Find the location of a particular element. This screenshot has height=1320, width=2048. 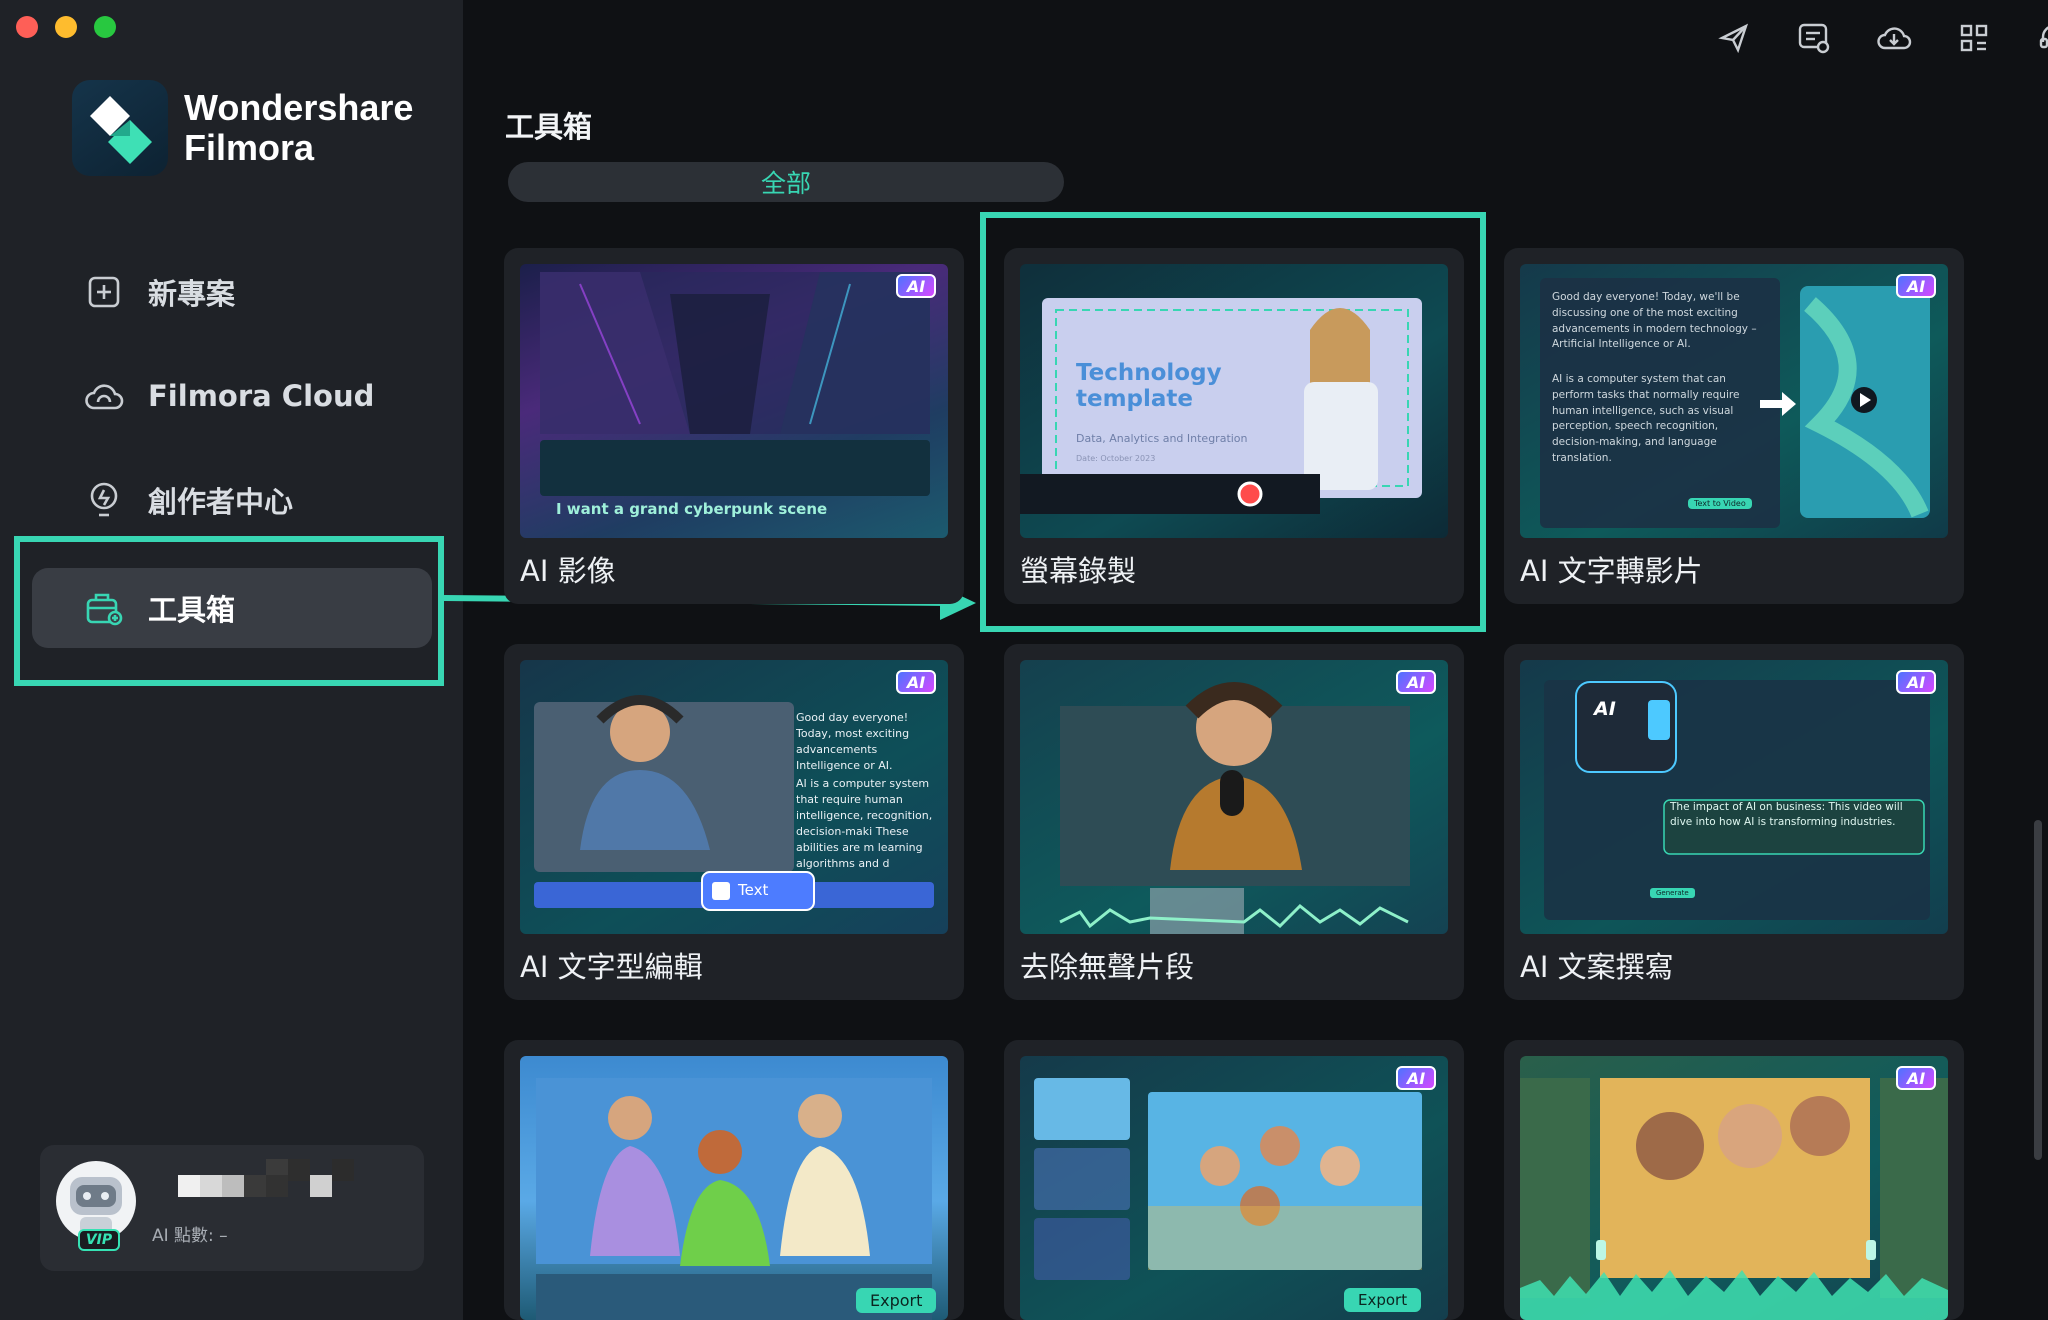

messages-icon is located at coordinates (1814, 38).